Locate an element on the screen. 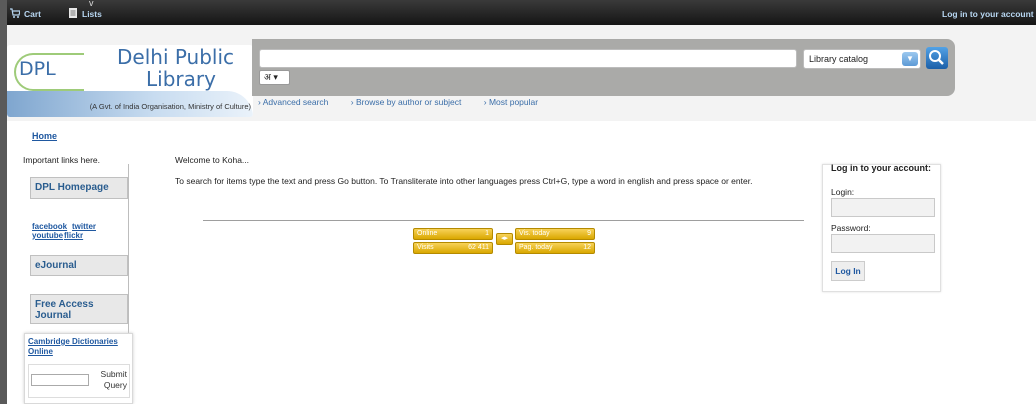  visits-counter: Visits 62 411 is located at coordinates (453, 248).